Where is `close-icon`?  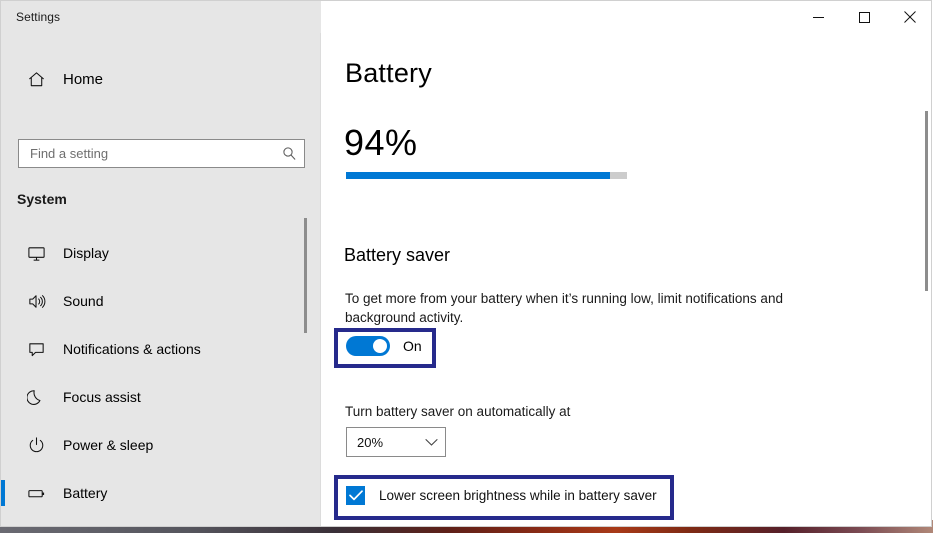
close-icon is located at coordinates (910, 17).